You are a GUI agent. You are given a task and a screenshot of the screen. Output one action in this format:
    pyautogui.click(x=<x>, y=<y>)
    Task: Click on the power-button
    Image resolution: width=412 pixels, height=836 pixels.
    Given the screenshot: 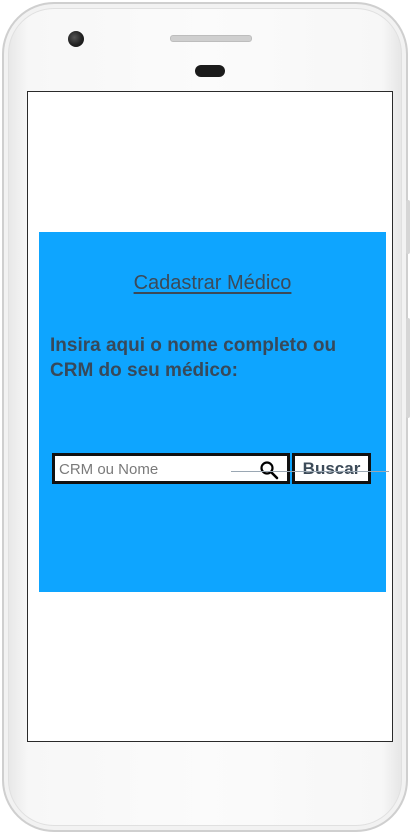 What is the action you would take?
    pyautogui.click(x=408, y=227)
    